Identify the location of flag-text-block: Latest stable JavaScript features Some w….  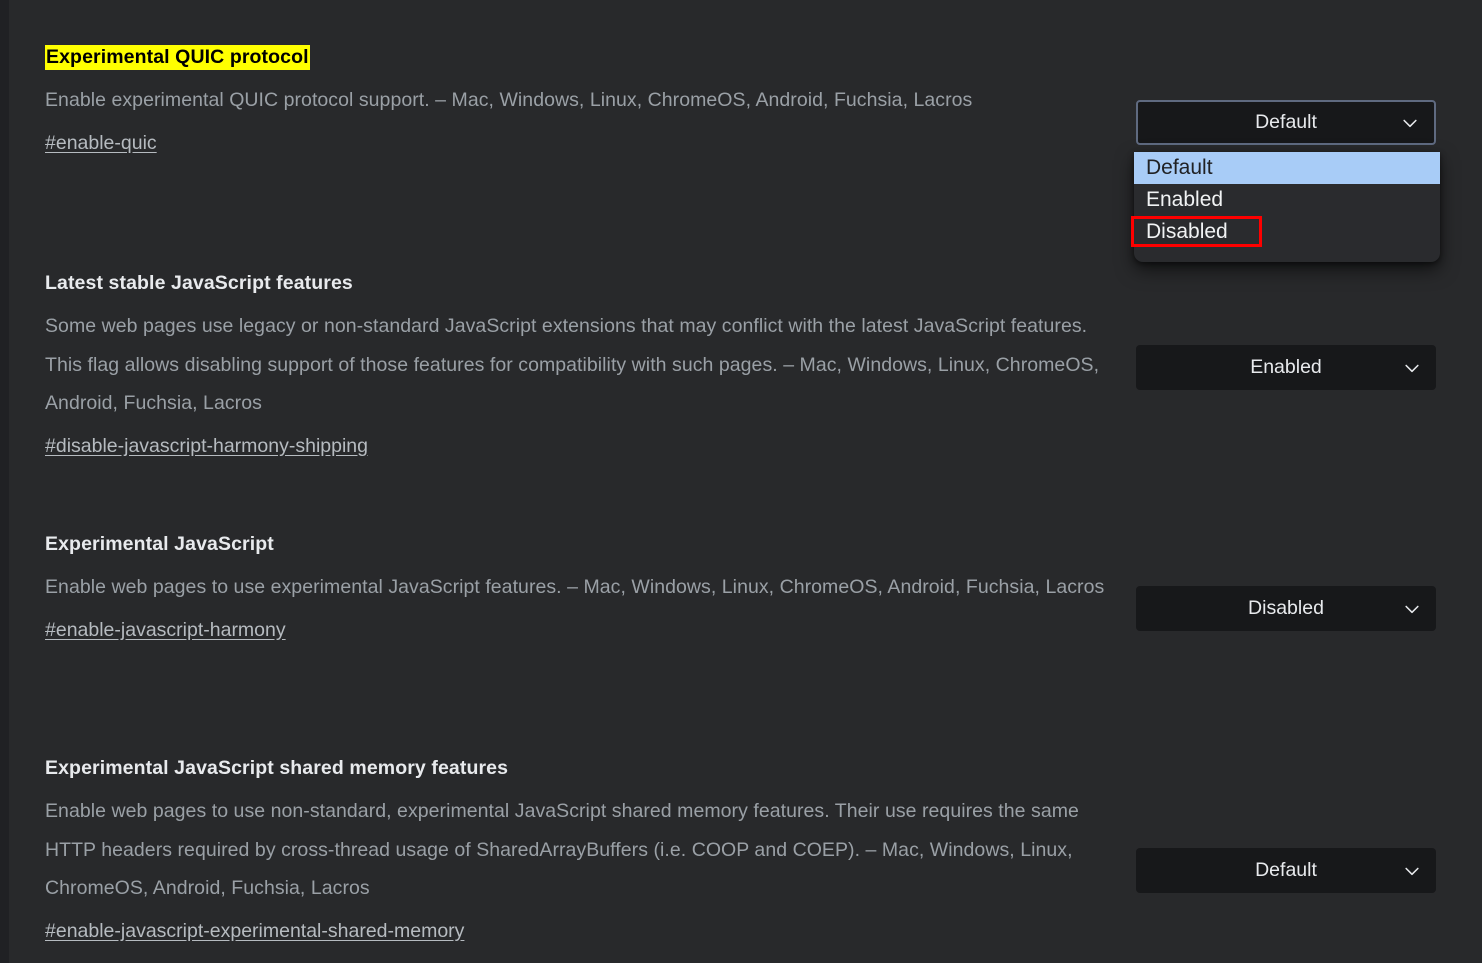
(585, 367).